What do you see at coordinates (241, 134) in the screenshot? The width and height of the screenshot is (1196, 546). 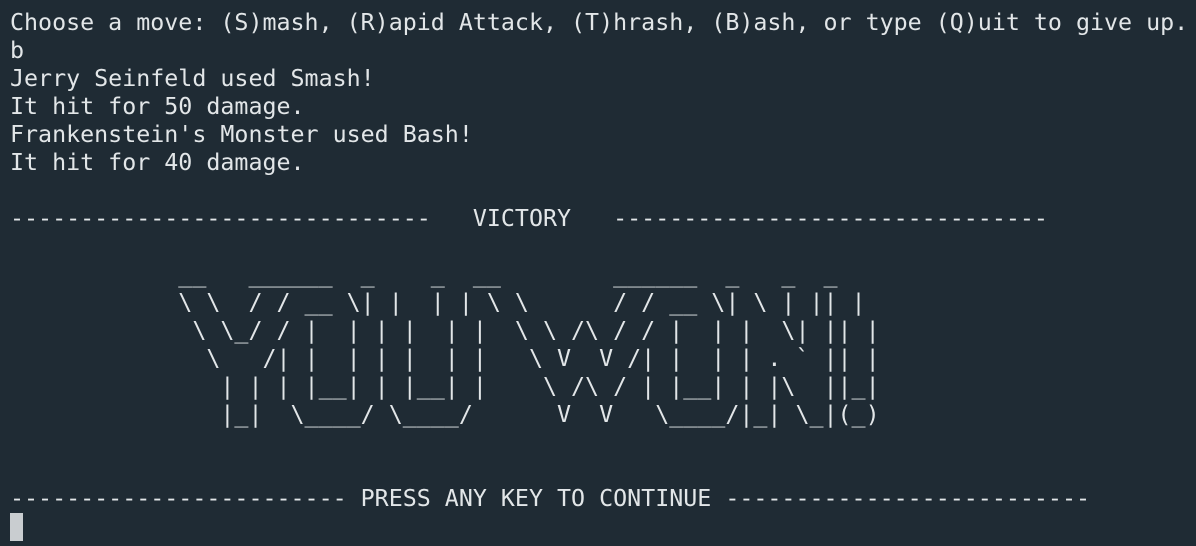 I see `log-line: Frankenstein's Monster used Bash!` at bounding box center [241, 134].